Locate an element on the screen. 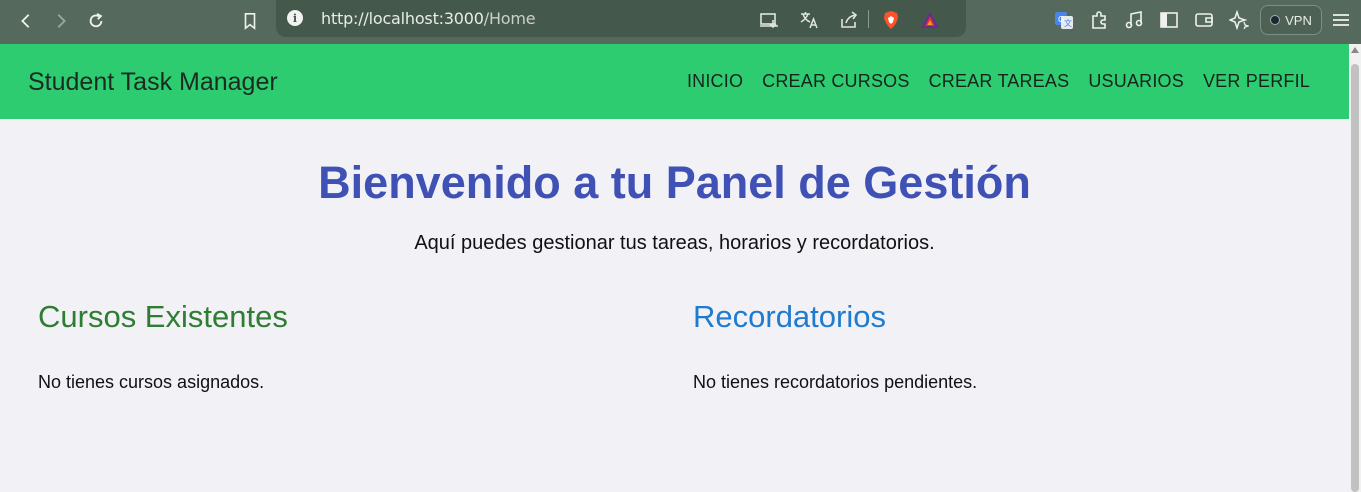 Image resolution: width=1361 pixels, height=492 pixels. courses-empty-text: No tienes cursos asignados. is located at coordinates (151, 382).